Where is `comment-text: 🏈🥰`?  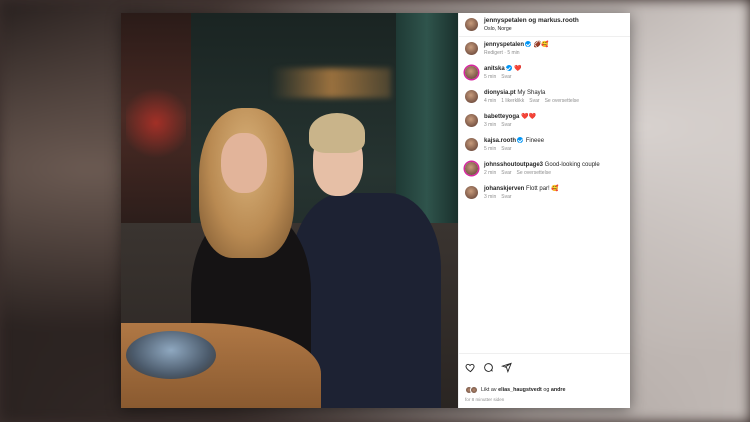
comment-text: 🏈🥰 is located at coordinates (541, 45).